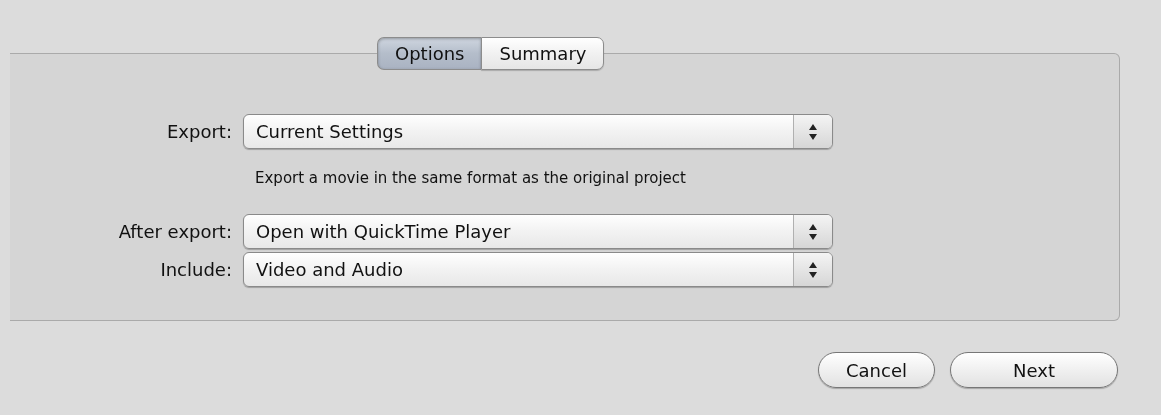 This screenshot has height=415, width=1161. I want to click on field-label: After export:, so click(175, 231).